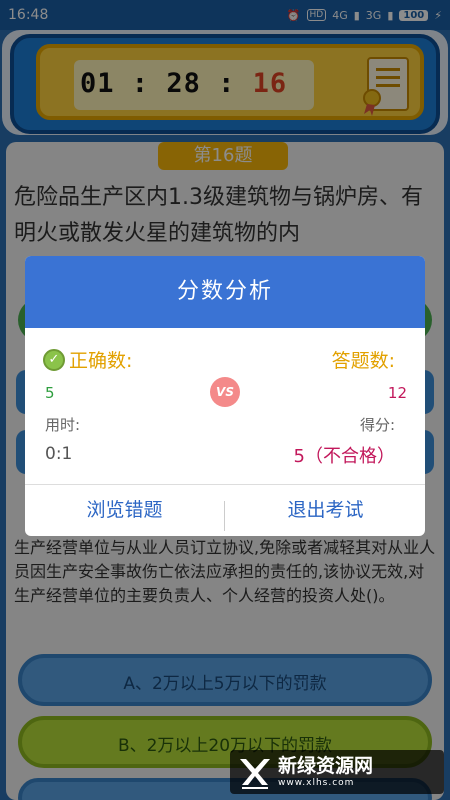 The image size is (450, 800). What do you see at coordinates (101, 361) in the screenshot?
I see `correct-label-text: 正确数:` at bounding box center [101, 361].